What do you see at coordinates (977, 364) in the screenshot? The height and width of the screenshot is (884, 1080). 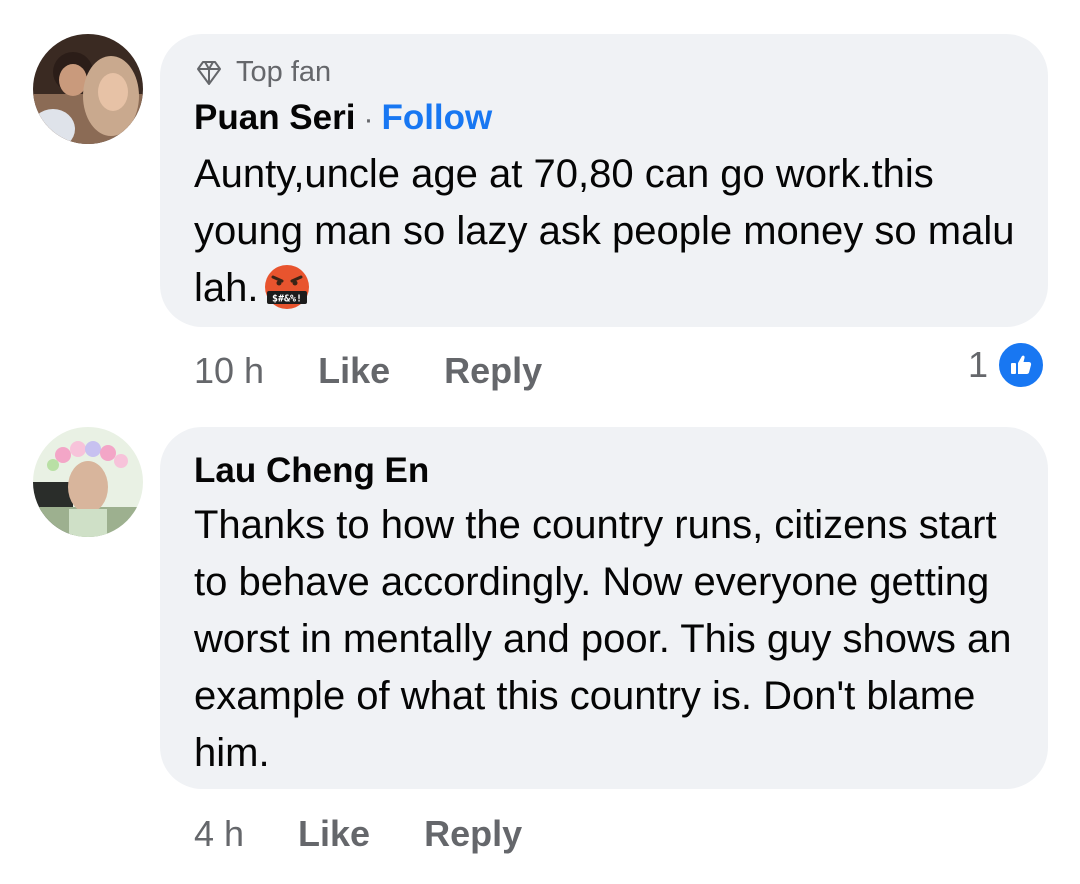 I see `reaction-count: 1` at bounding box center [977, 364].